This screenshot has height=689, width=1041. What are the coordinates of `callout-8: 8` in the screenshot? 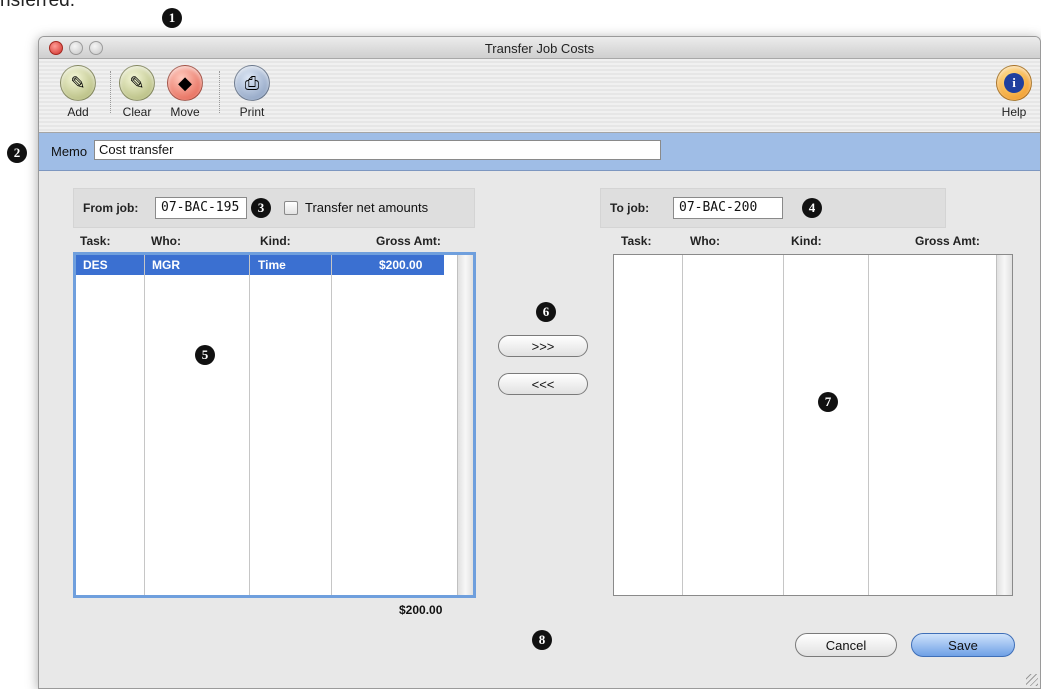 It's located at (542, 640).